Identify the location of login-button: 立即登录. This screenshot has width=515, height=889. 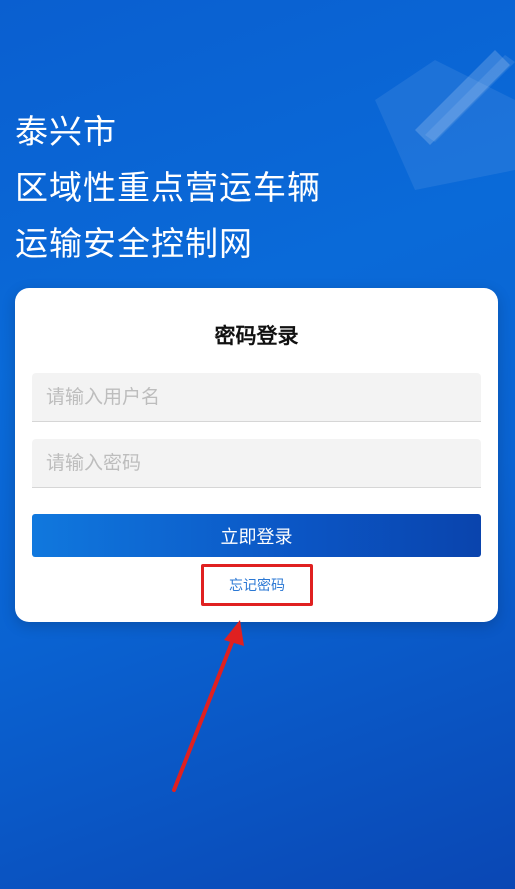
(256, 535).